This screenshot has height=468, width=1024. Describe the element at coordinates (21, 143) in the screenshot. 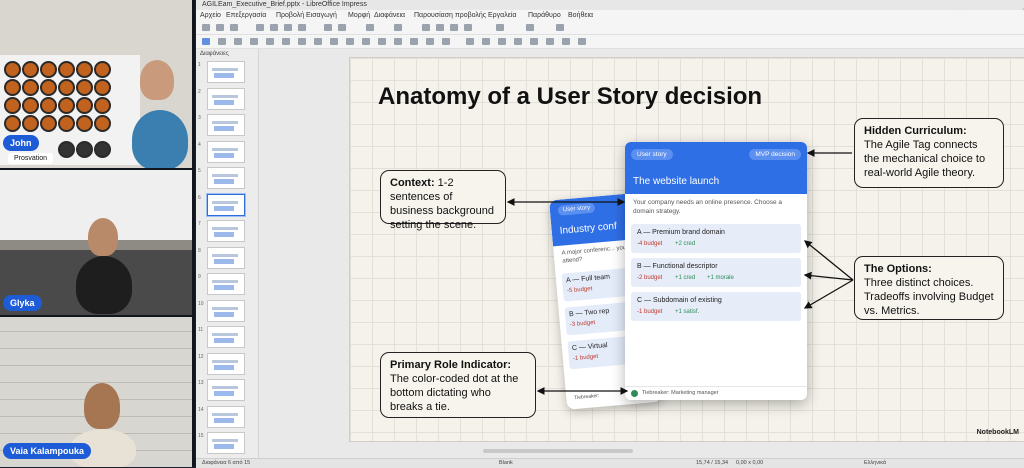

I see `participant-name-john: John` at that location.